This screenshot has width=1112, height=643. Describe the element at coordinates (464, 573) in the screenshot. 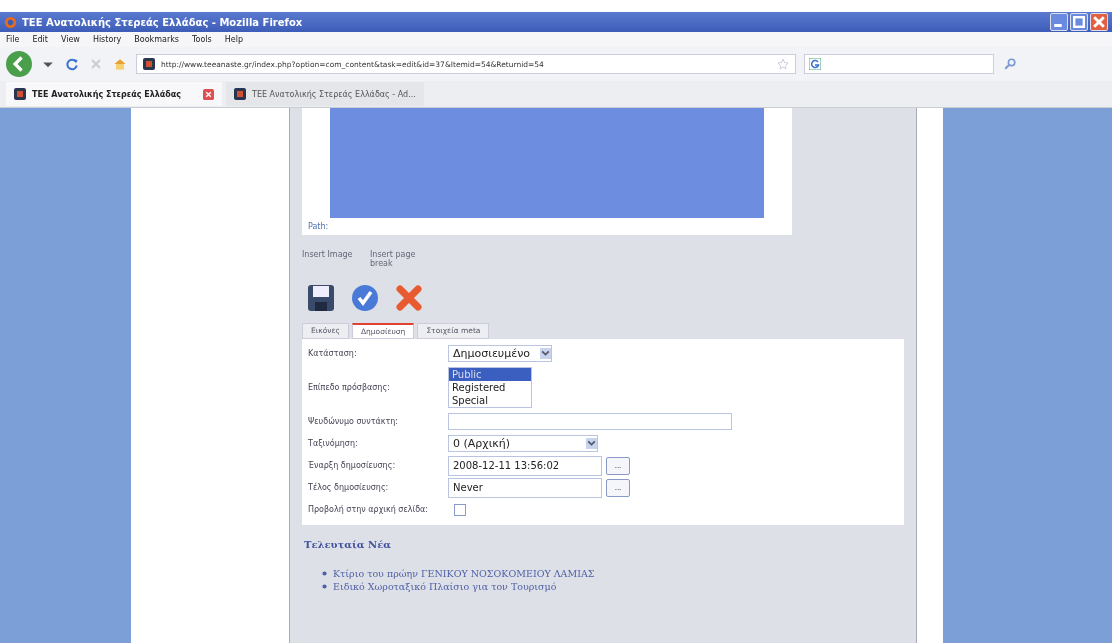

I see `news-link: Κτίριο του πρώην ΓΕΝΙΚΟΥ ΝΟΣΟΚΟΜΕΙΟΥ ΛΑΜΙΑΣ` at that location.